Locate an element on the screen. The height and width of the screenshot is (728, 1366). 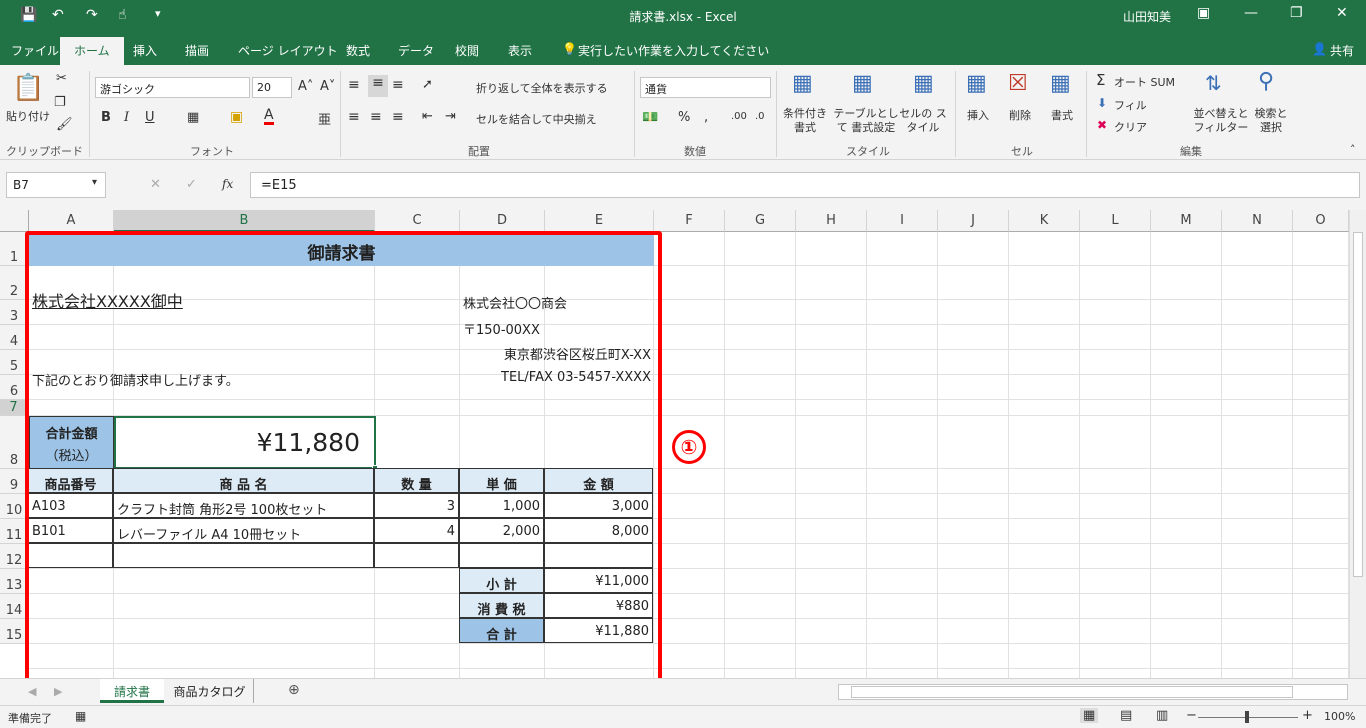
column-header-f: F is located at coordinates (689, 221).